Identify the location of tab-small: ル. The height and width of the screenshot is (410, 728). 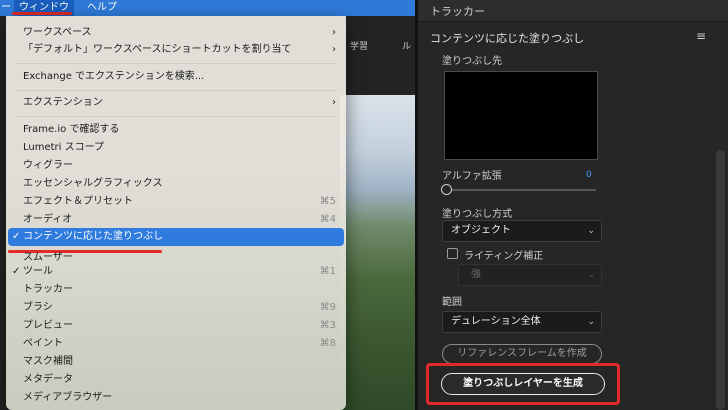
(406, 45).